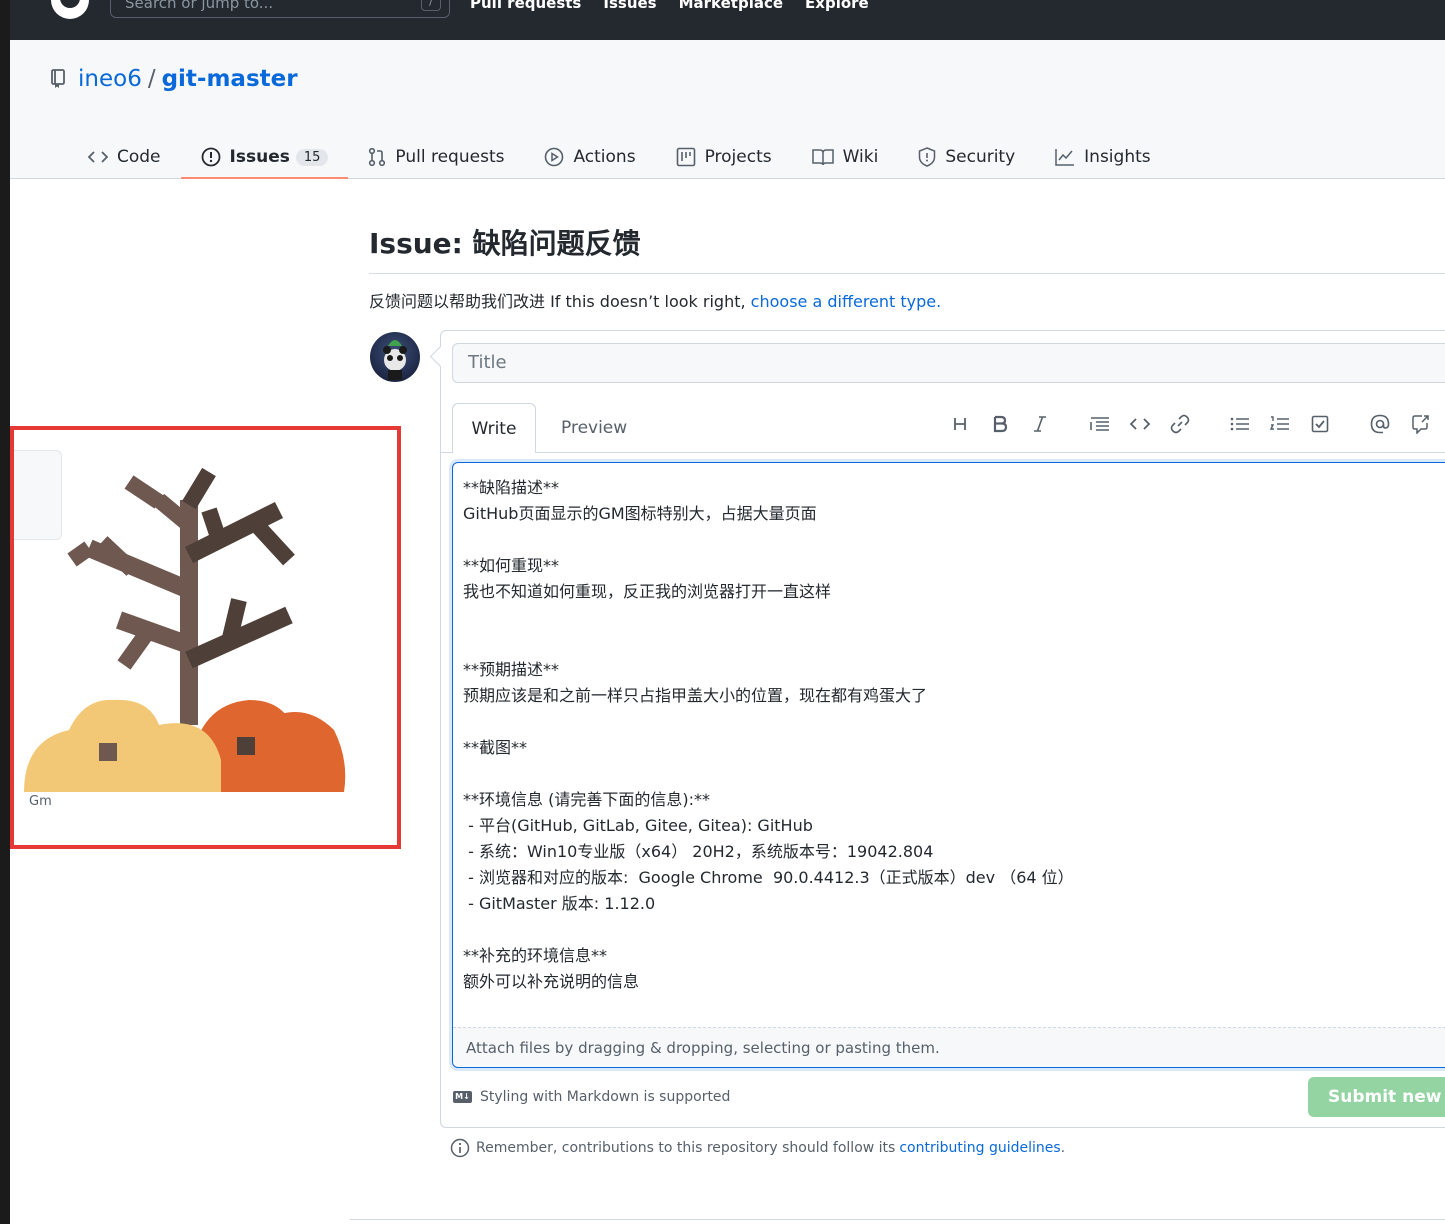 The width and height of the screenshot is (1445, 1224). What do you see at coordinates (897, 1219) in the screenshot?
I see `page-bottom-divider` at bounding box center [897, 1219].